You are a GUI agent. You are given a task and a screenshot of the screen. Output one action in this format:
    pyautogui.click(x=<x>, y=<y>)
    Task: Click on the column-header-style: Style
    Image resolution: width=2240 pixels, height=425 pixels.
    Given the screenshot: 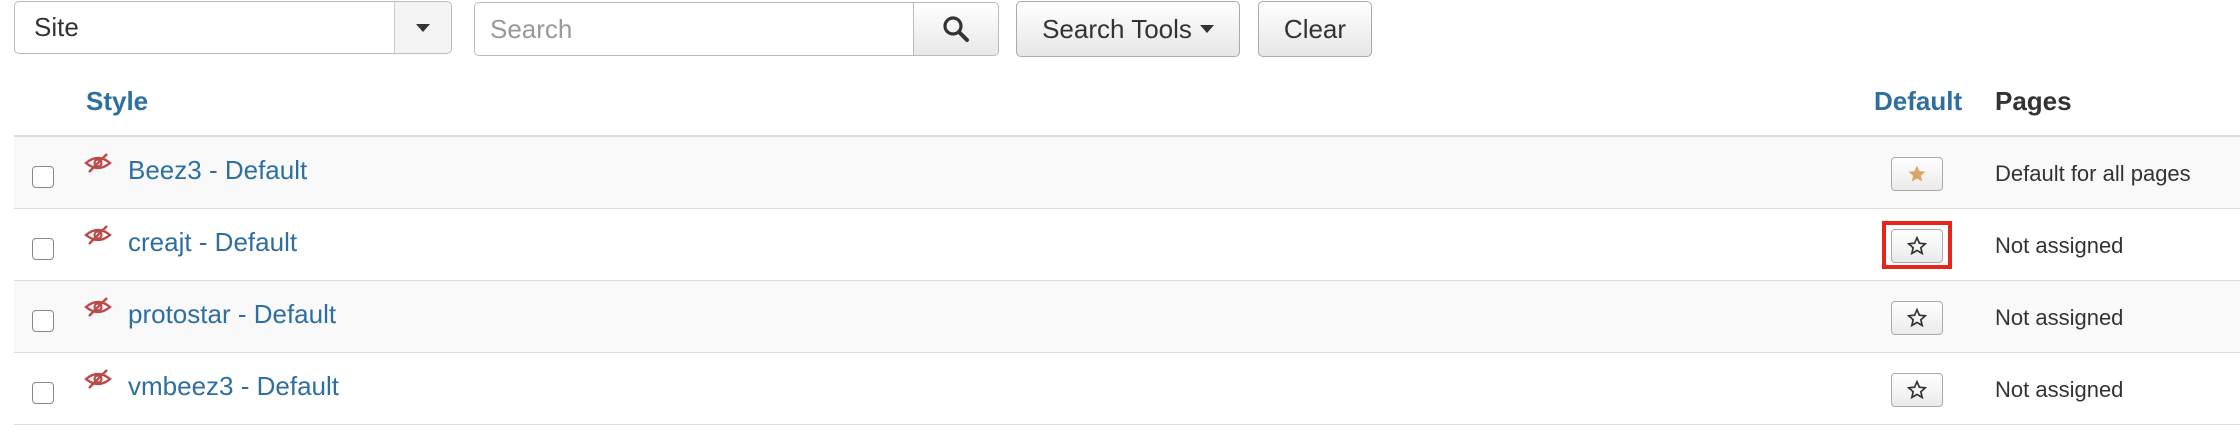 What is the action you would take?
    pyautogui.click(x=117, y=101)
    